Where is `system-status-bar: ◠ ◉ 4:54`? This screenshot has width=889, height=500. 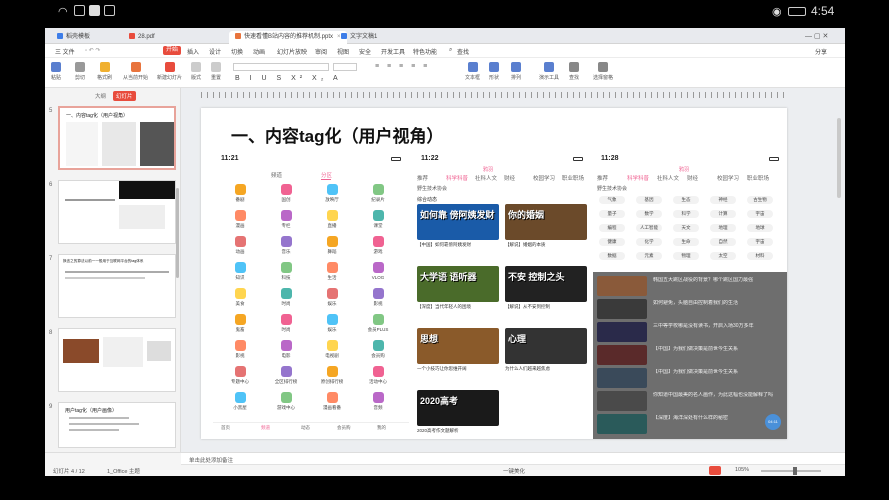 system-status-bar: ◠ ◉ 4:54 is located at coordinates (444, 12).